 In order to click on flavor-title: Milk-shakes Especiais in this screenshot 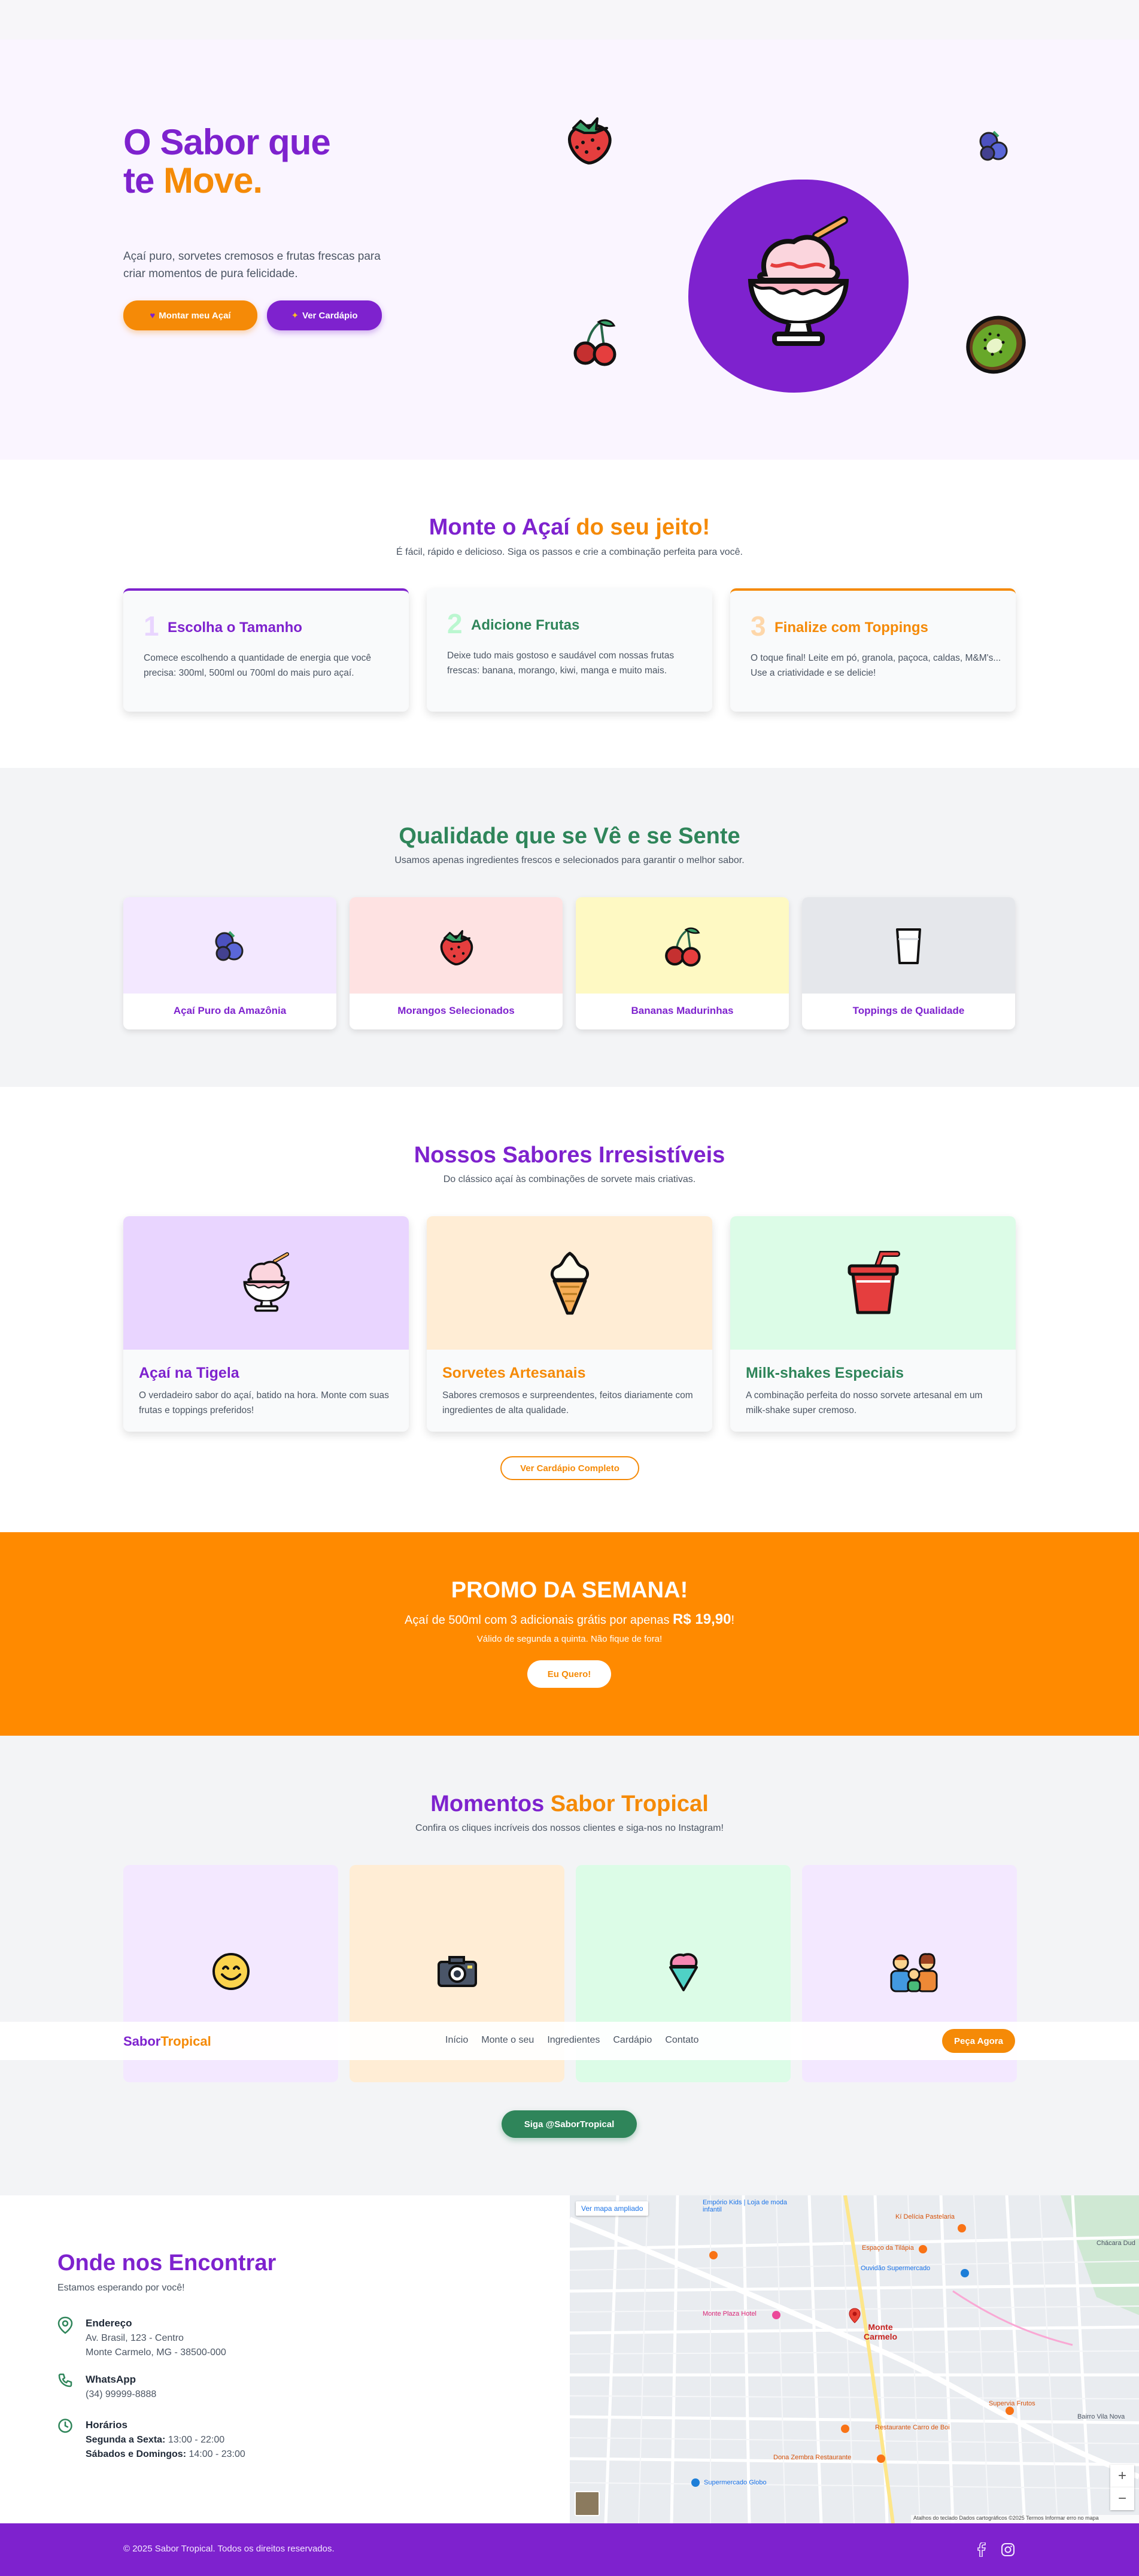, I will do `click(825, 1373)`.